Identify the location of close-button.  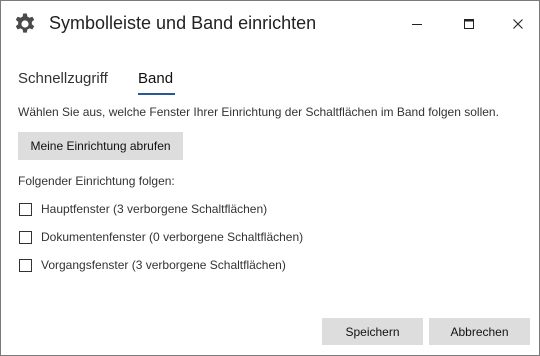
(518, 24).